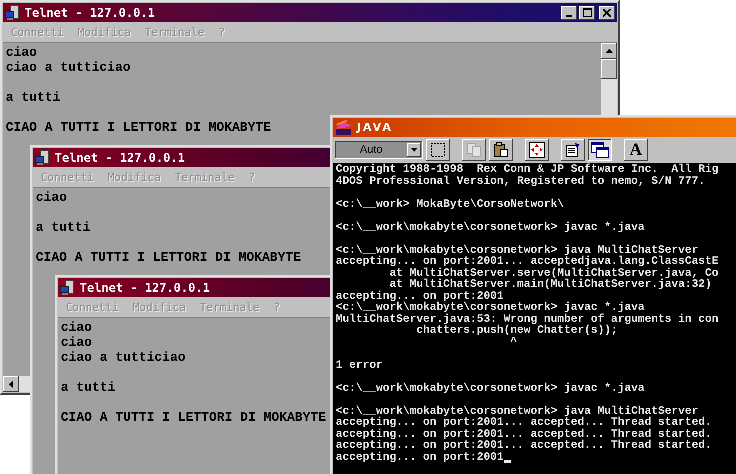  What do you see at coordinates (360, 366) in the screenshot?
I see `console-line: 1 error` at bounding box center [360, 366].